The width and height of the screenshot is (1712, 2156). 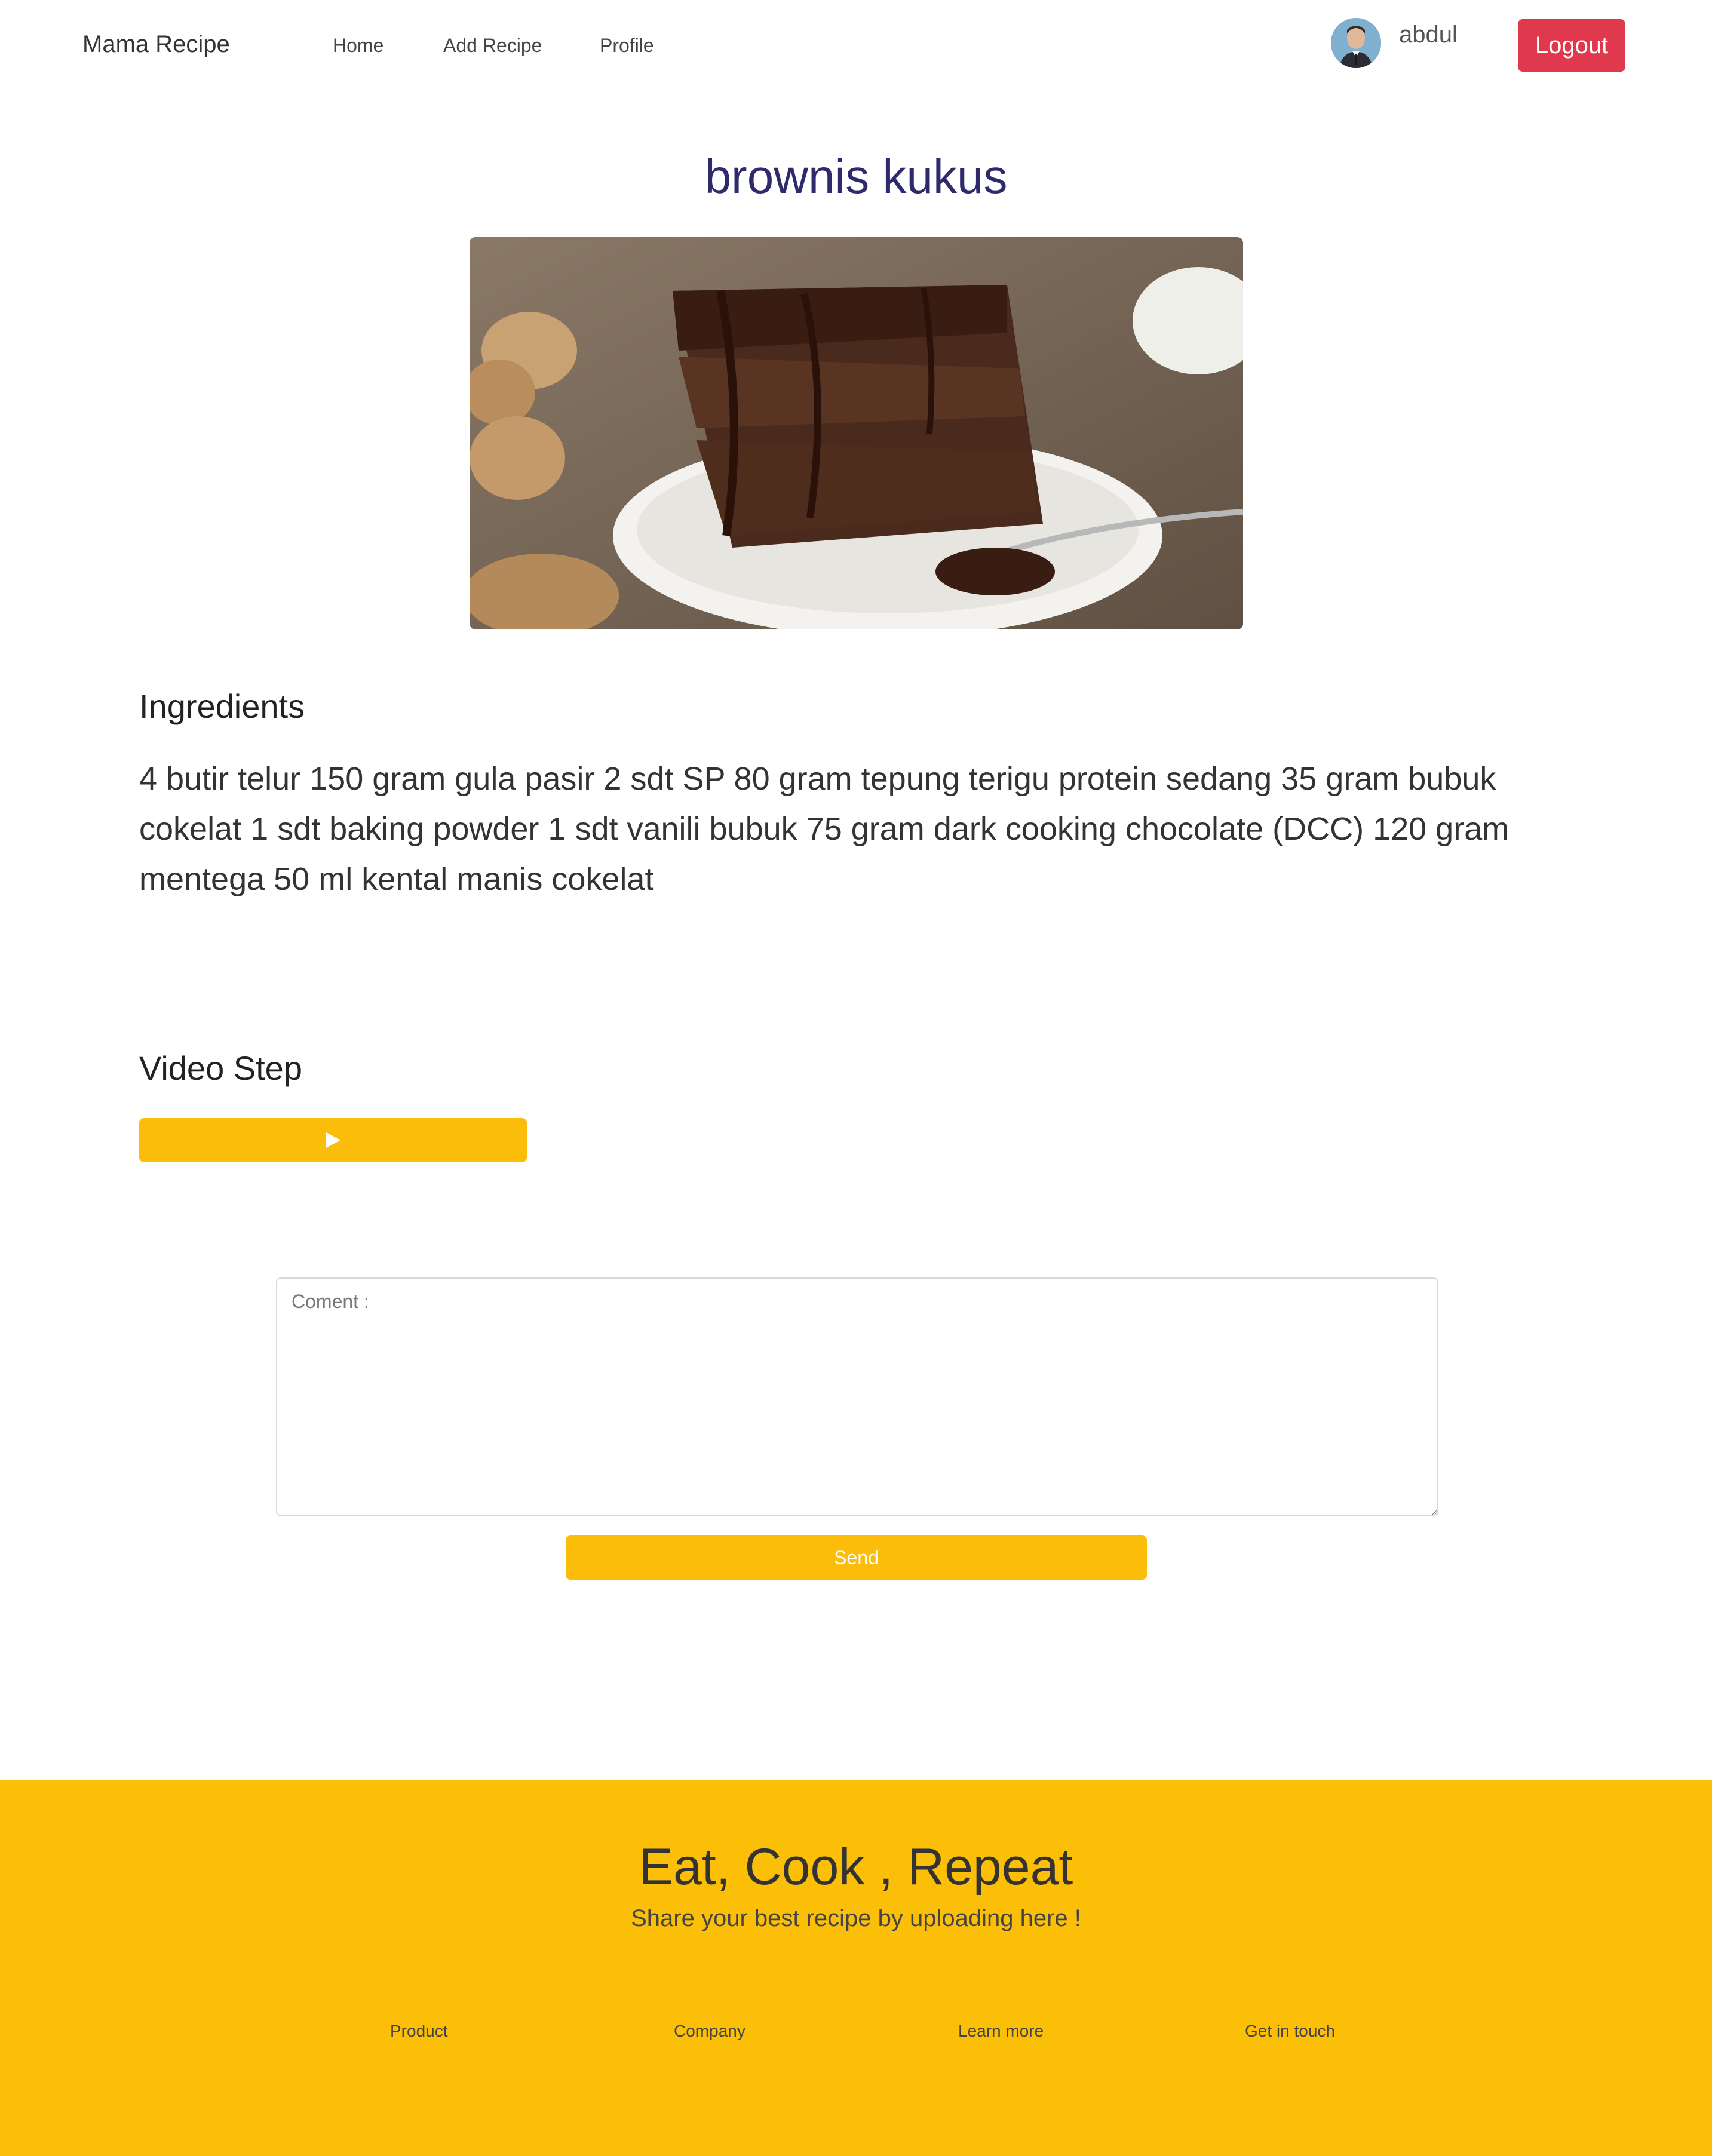 What do you see at coordinates (358, 46) in the screenshot?
I see `nav-home-link: Home` at bounding box center [358, 46].